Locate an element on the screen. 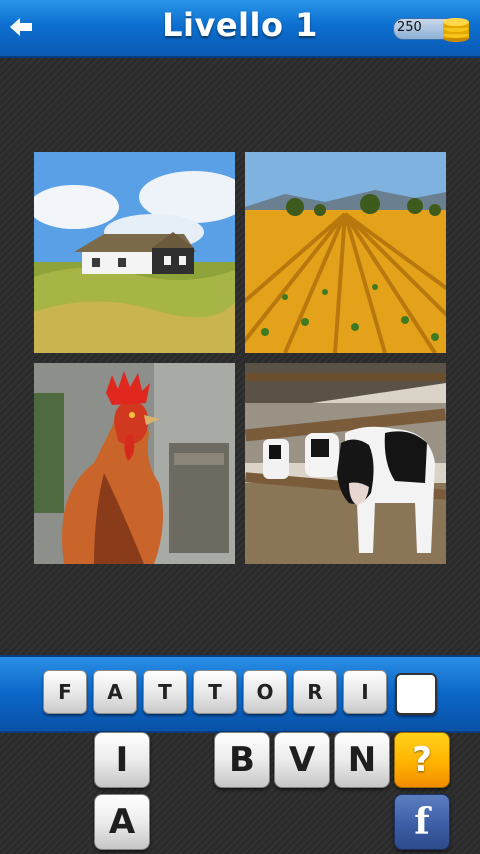 This screenshot has height=854, width=480. facebook-icon: f is located at coordinates (422, 822).